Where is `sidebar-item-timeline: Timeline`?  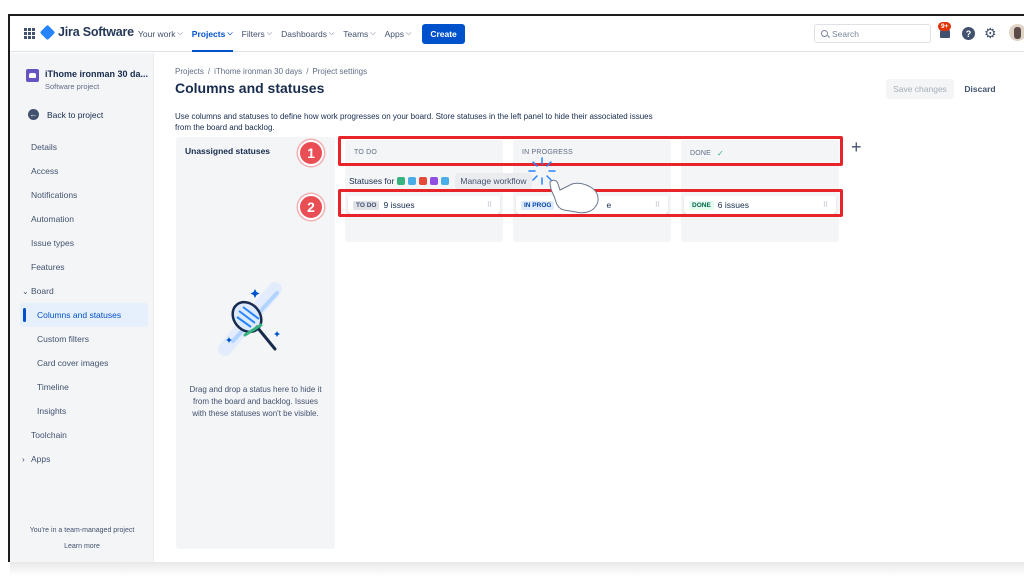
sidebar-item-timeline: Timeline is located at coordinates (82, 387).